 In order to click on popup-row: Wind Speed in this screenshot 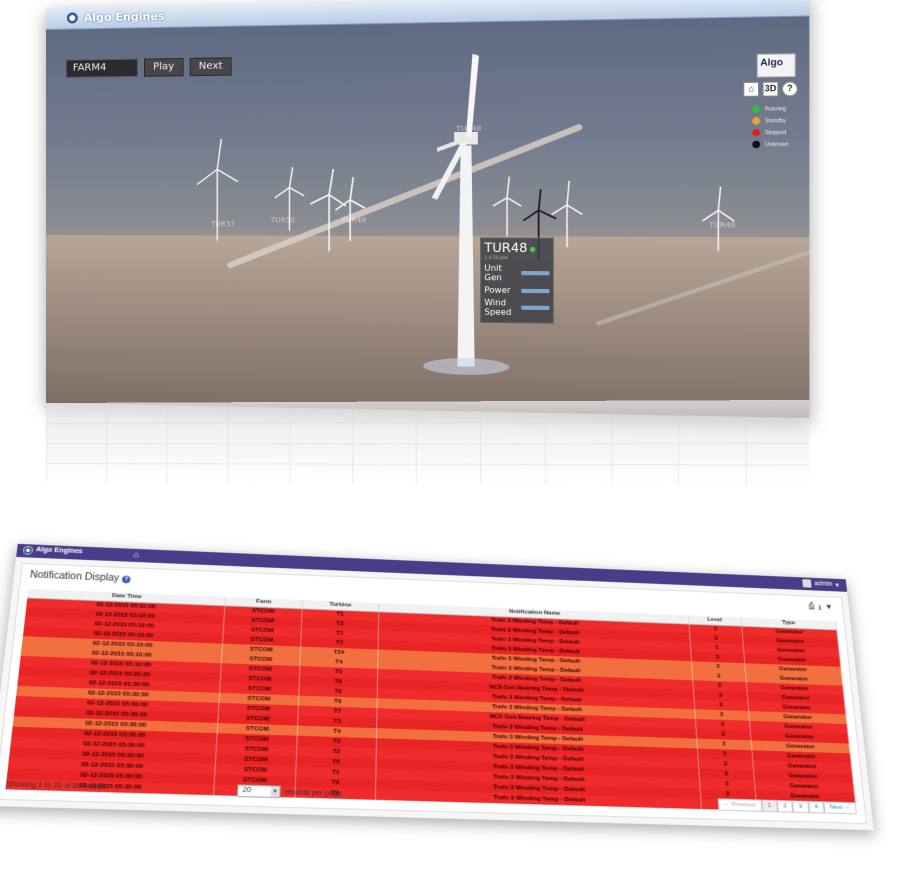, I will do `click(517, 306)`.